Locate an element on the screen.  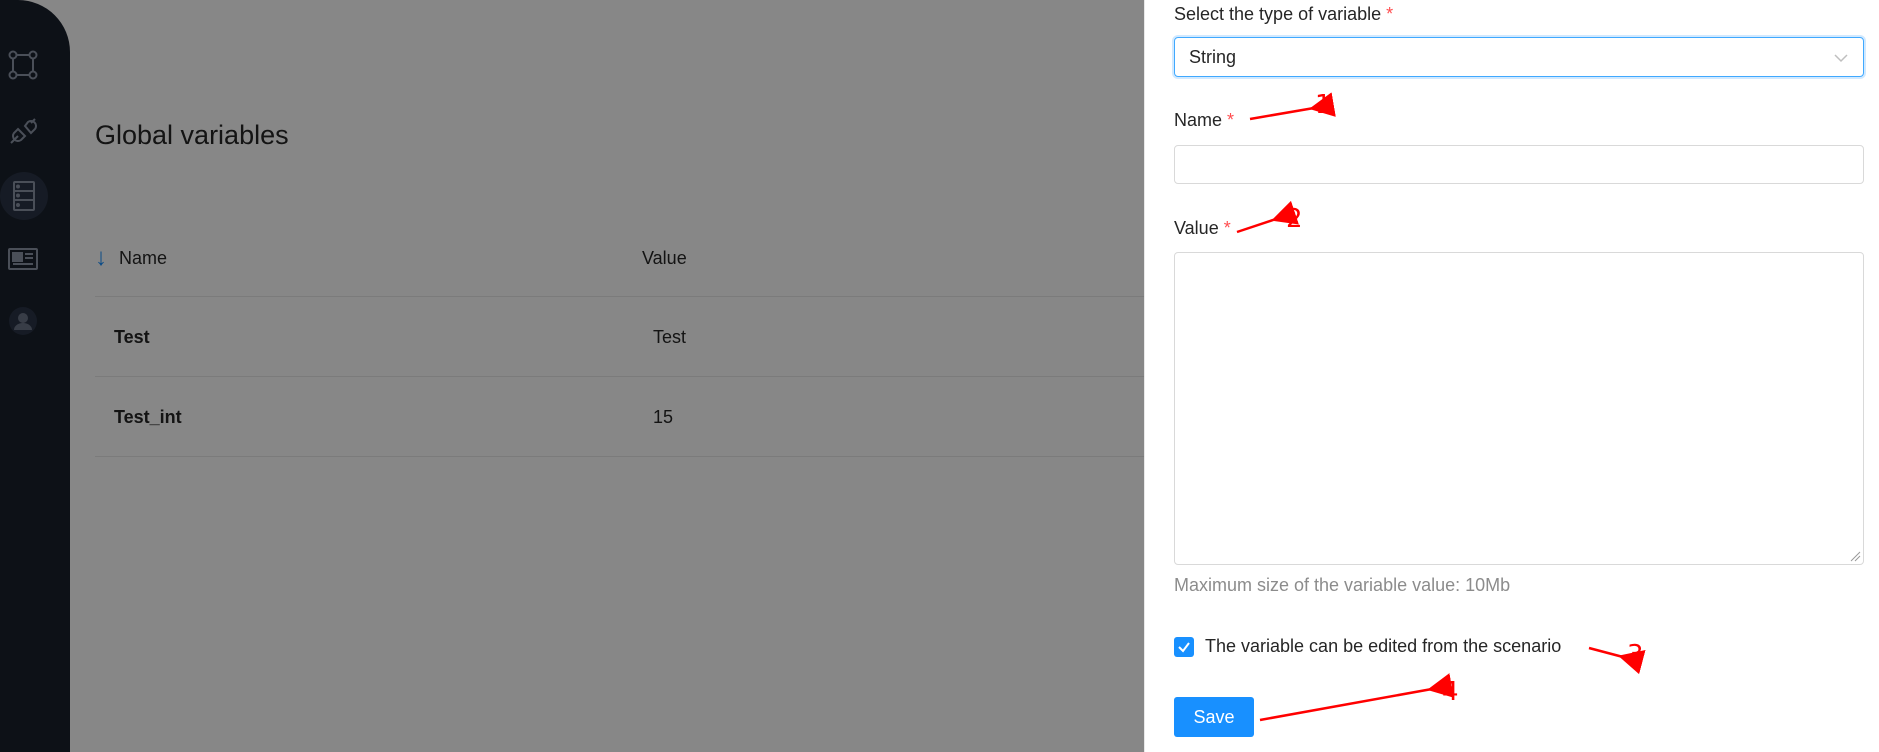
annotation-number: 2 is located at coordinates (1294, 219).